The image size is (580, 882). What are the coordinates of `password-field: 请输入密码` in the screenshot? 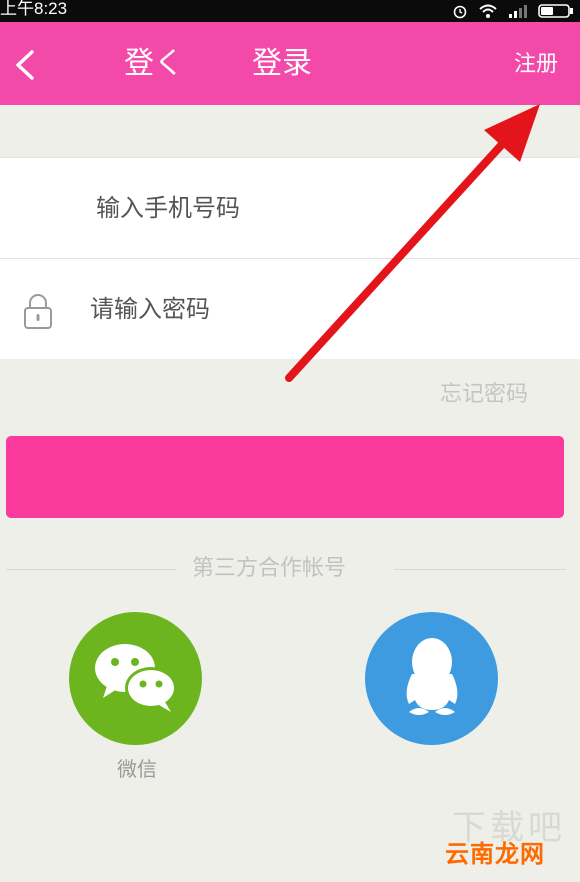 It's located at (290, 308).